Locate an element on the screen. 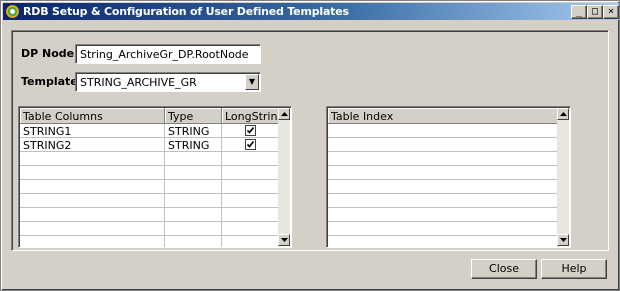  help-button: Help is located at coordinates (574, 269).